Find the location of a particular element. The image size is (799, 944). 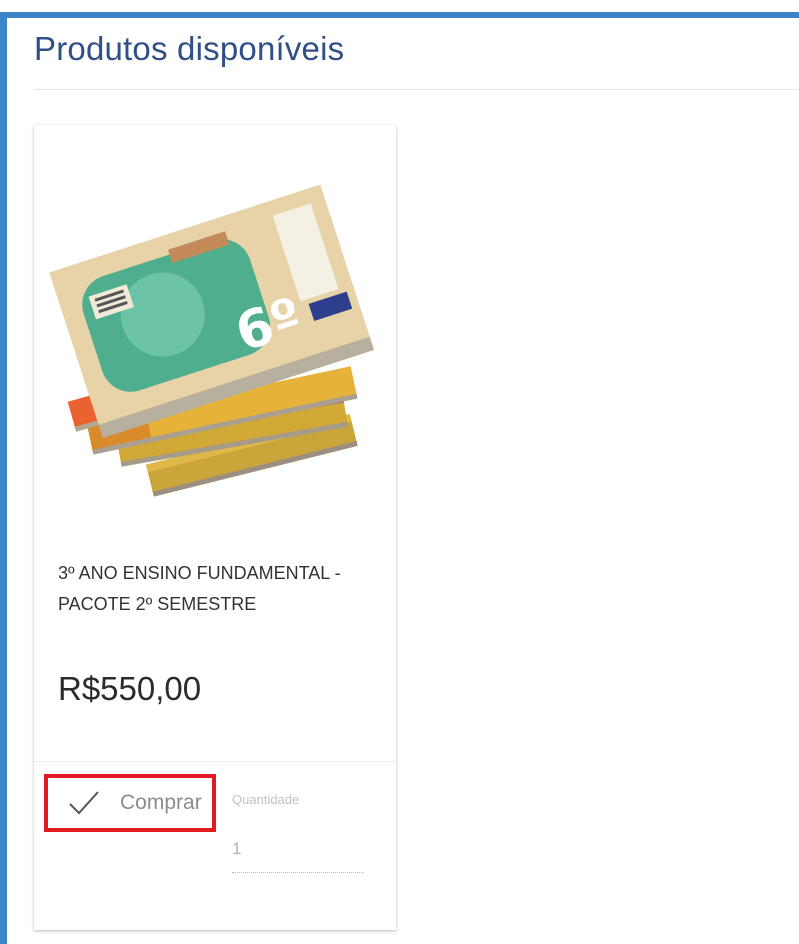

quantity-input is located at coordinates (298, 849).